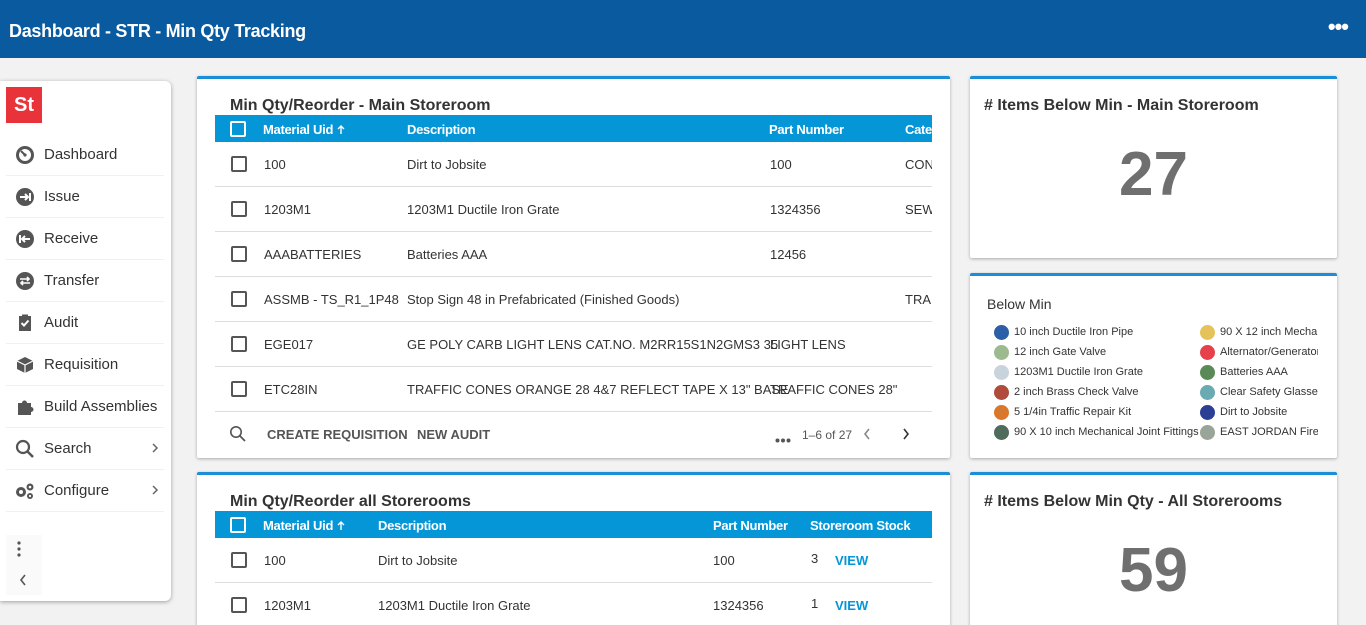 This screenshot has height=625, width=1366. I want to click on cell-material-uid: 100, so click(275, 164).